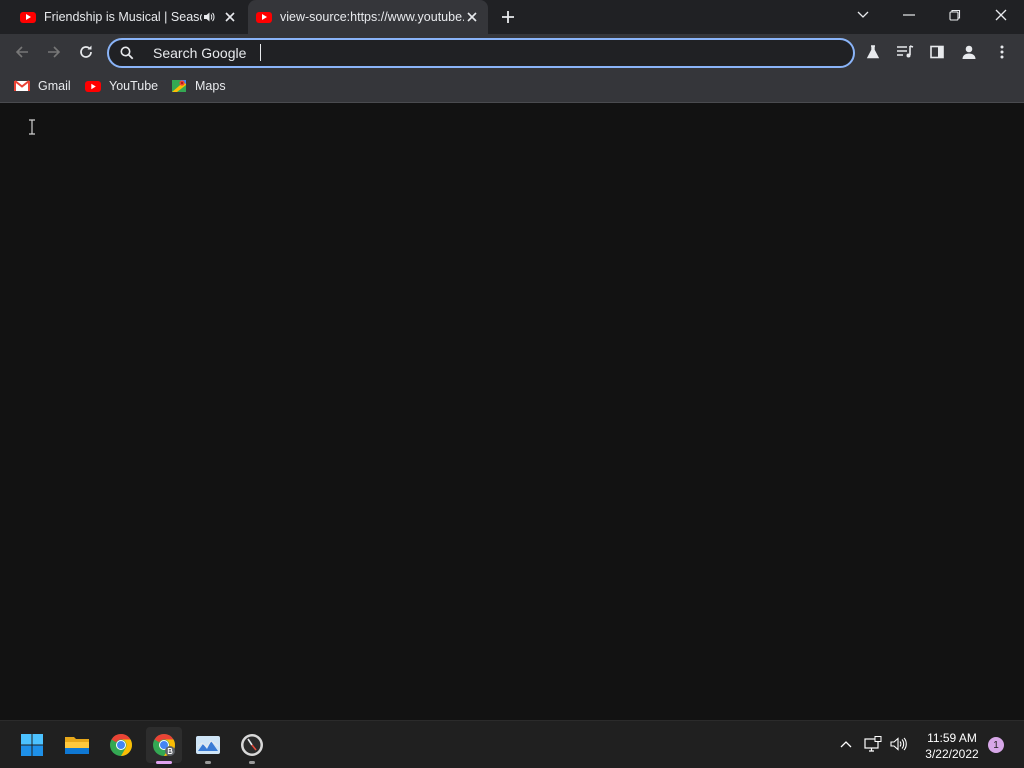 This screenshot has height=768, width=1024. Describe the element at coordinates (260, 52) in the screenshot. I see `text-caret` at that location.